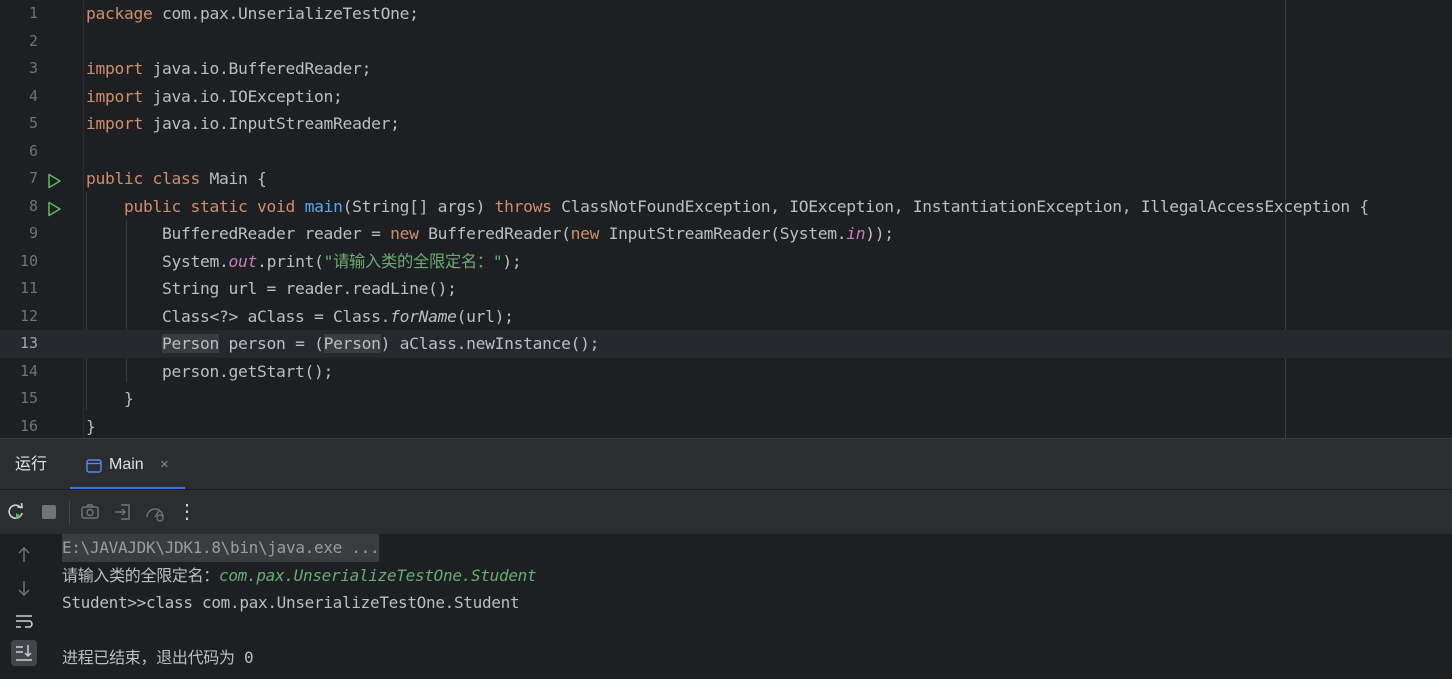 This screenshot has width=1452, height=679. Describe the element at coordinates (523, 206) in the screenshot. I see `code-token: throws` at that location.